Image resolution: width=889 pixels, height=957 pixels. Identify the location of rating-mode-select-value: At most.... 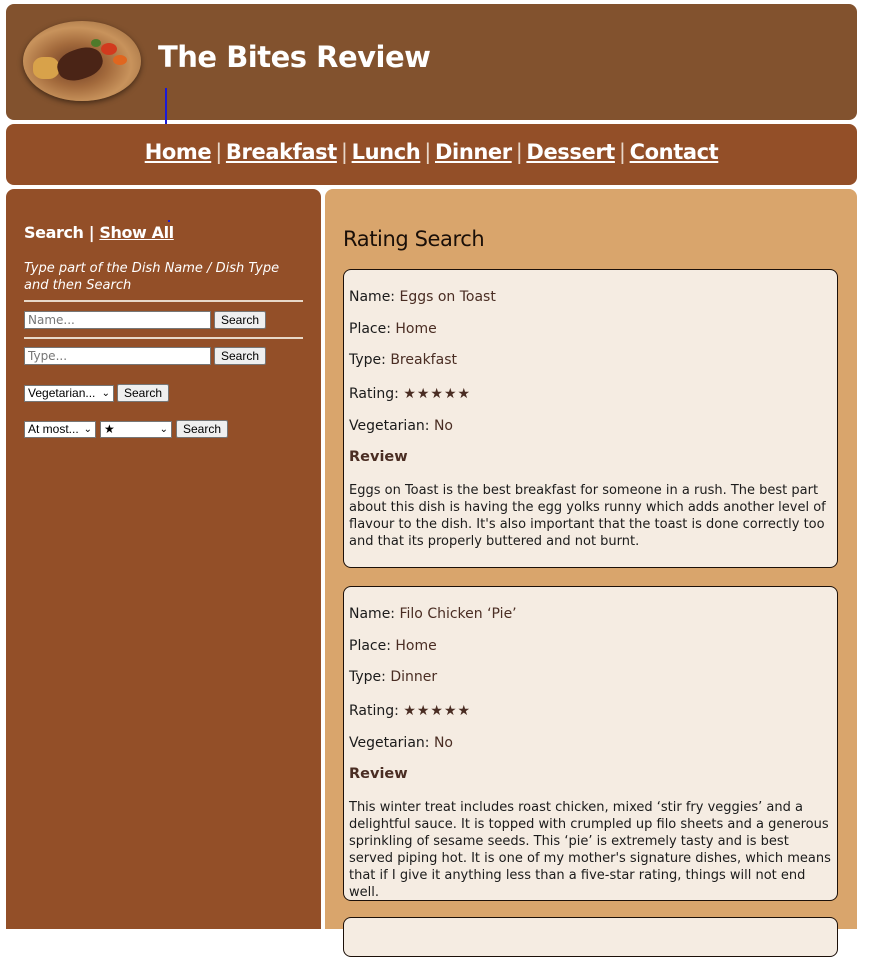
(53, 429).